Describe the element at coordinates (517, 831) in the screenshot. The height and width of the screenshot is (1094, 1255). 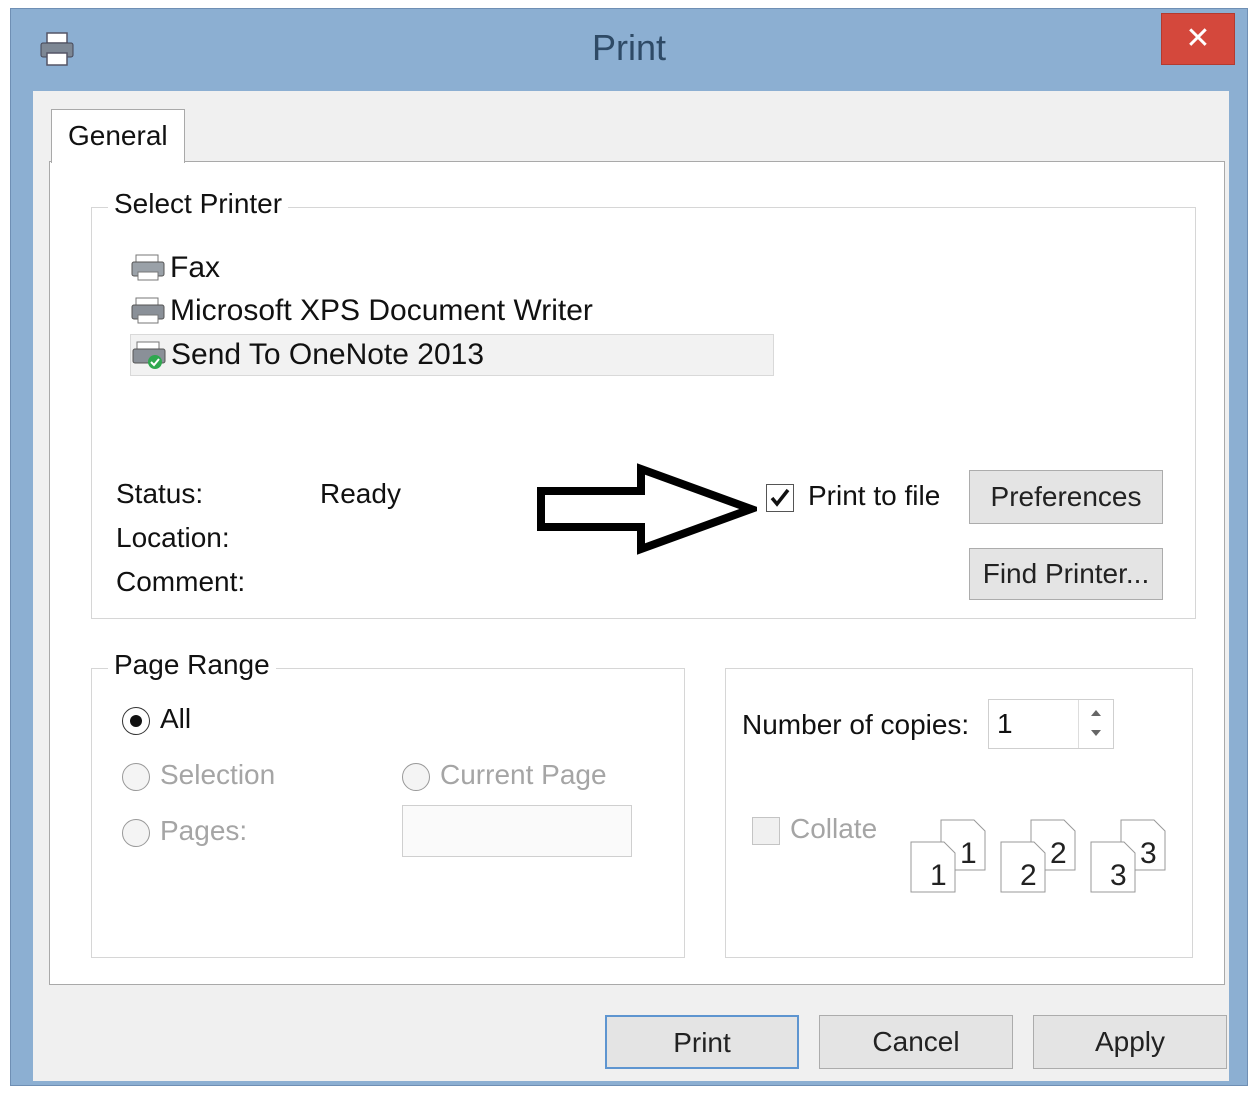
I see `pages-input` at that location.